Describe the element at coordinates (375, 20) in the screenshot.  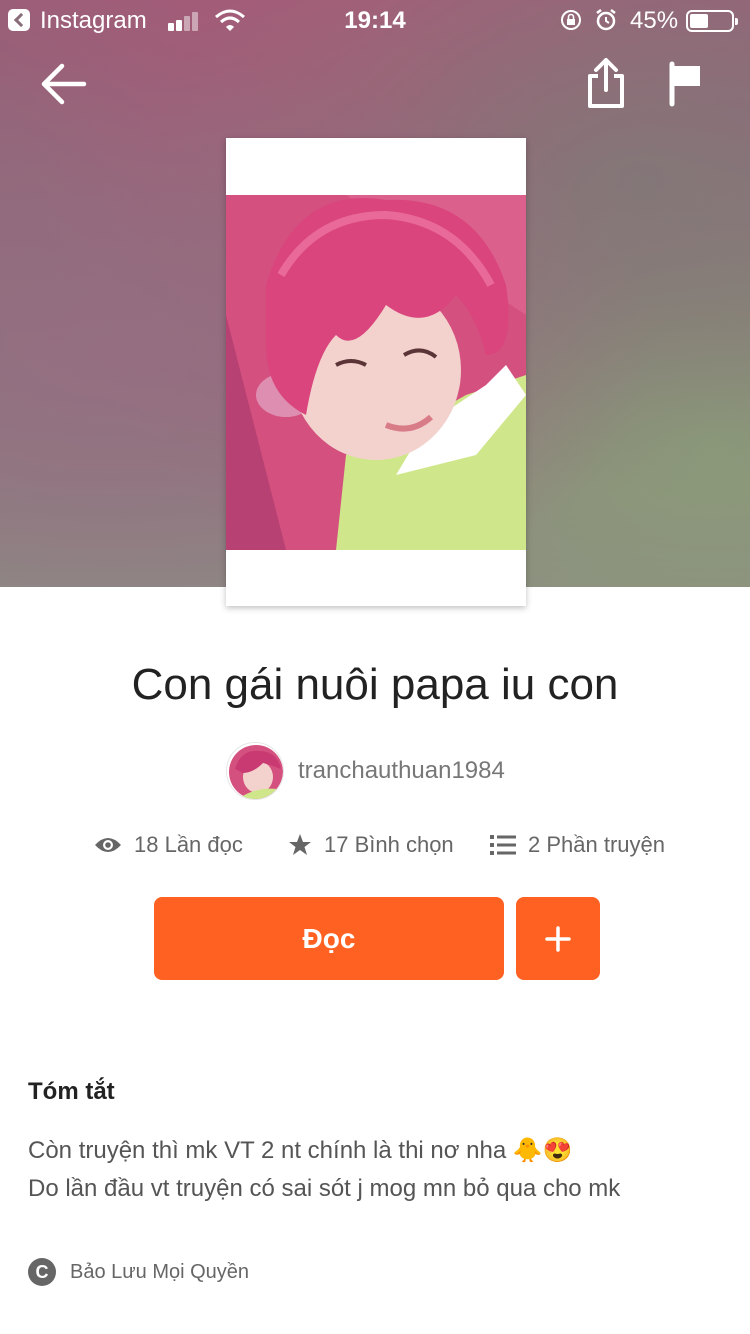
I see `status-bar: Instagram 19:14 45%` at that location.